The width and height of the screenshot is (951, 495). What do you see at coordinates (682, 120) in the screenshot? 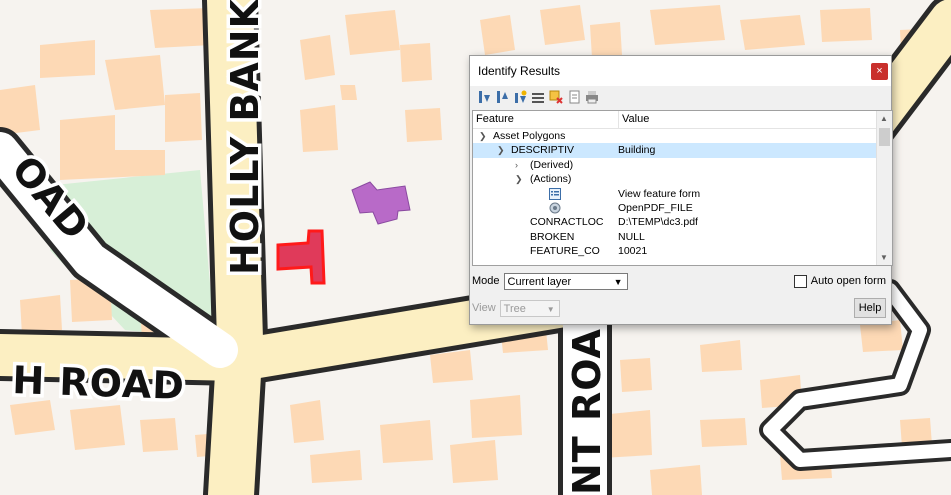
I see `tree-header: Feature Value` at bounding box center [682, 120].